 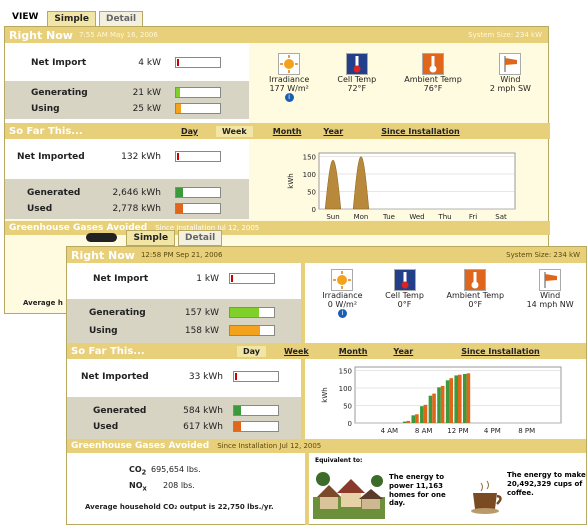 I want to click on front-net-imported-label: Net Imported, so click(x=115, y=376).